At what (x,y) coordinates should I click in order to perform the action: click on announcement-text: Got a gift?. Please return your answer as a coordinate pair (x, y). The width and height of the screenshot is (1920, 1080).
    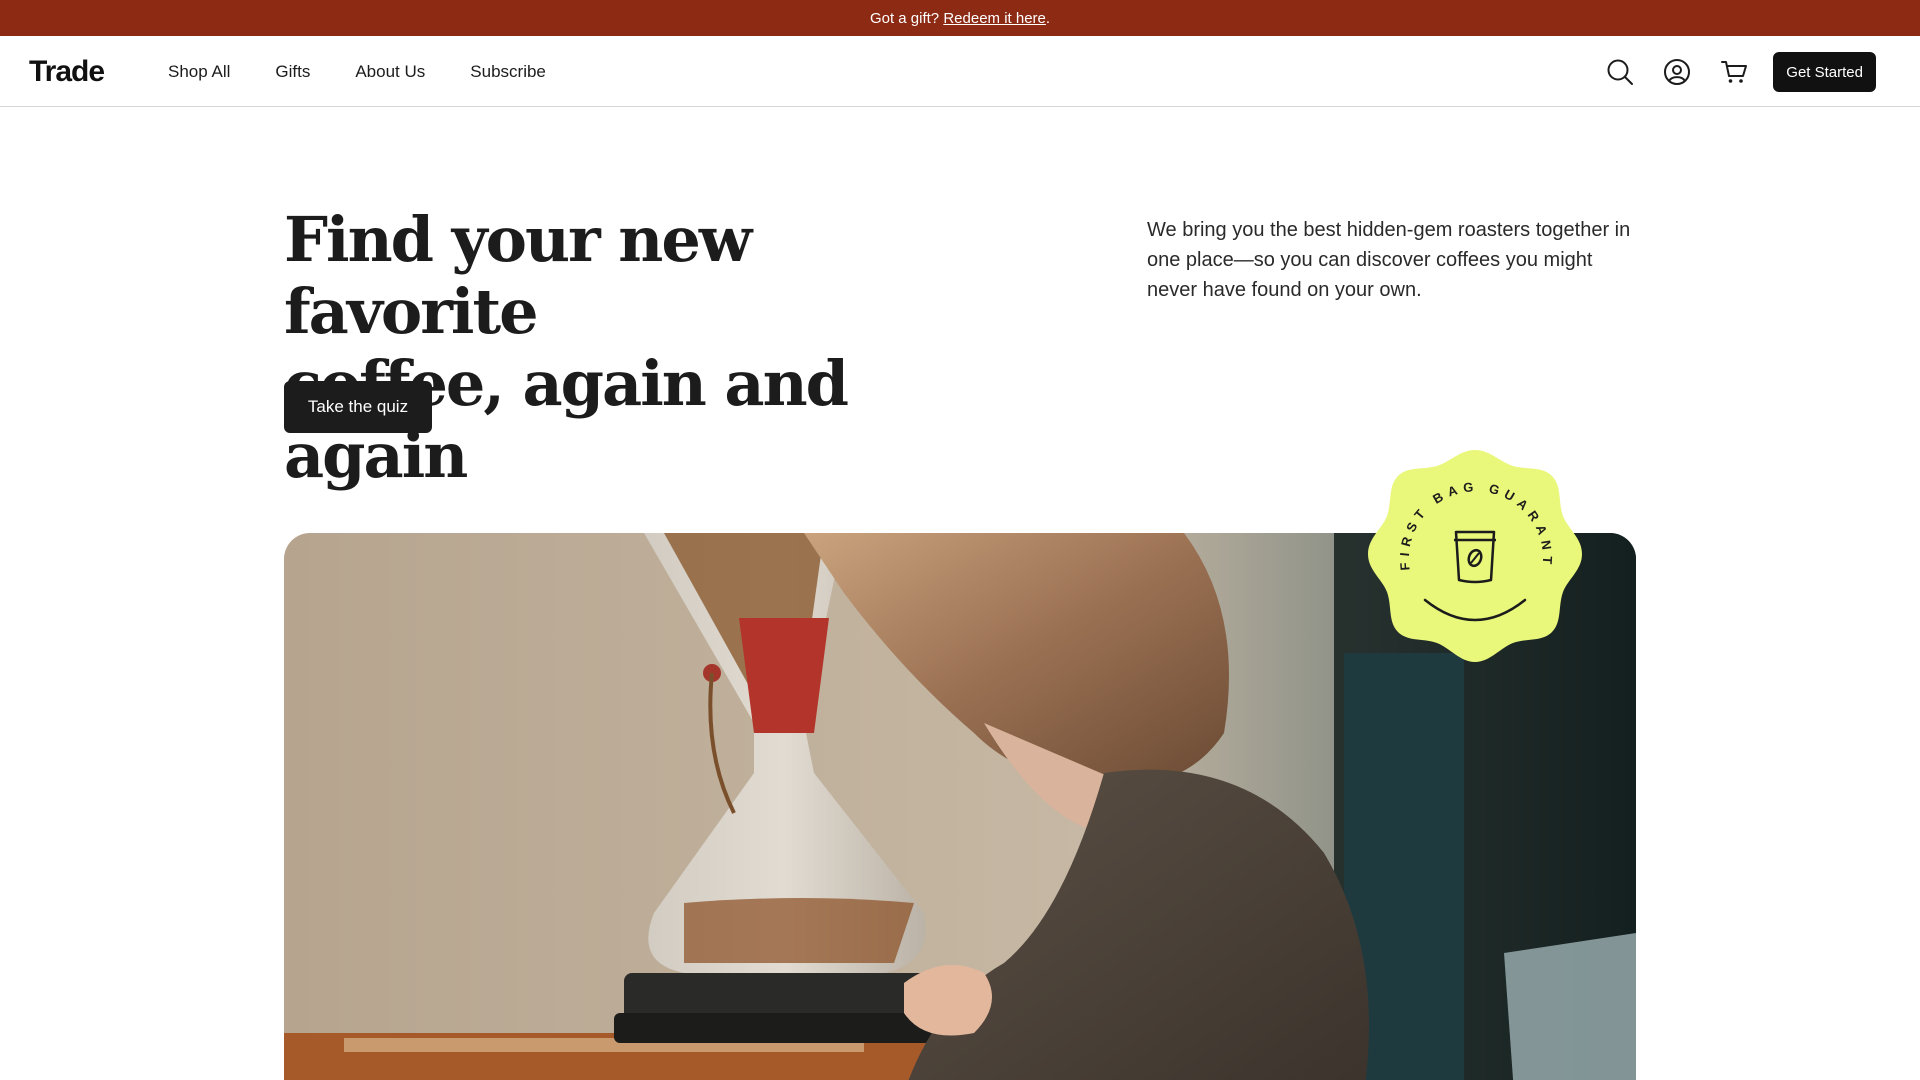
    Looking at the image, I should click on (904, 18).